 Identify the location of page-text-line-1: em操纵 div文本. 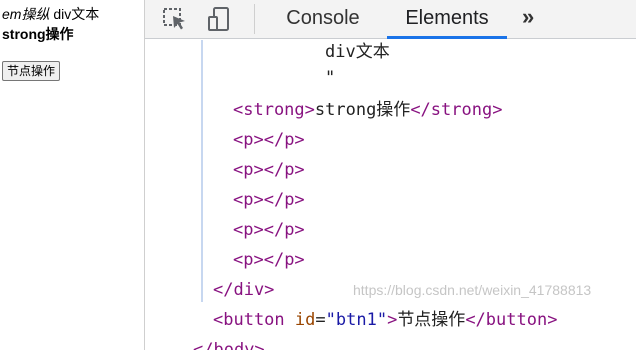
(50, 14).